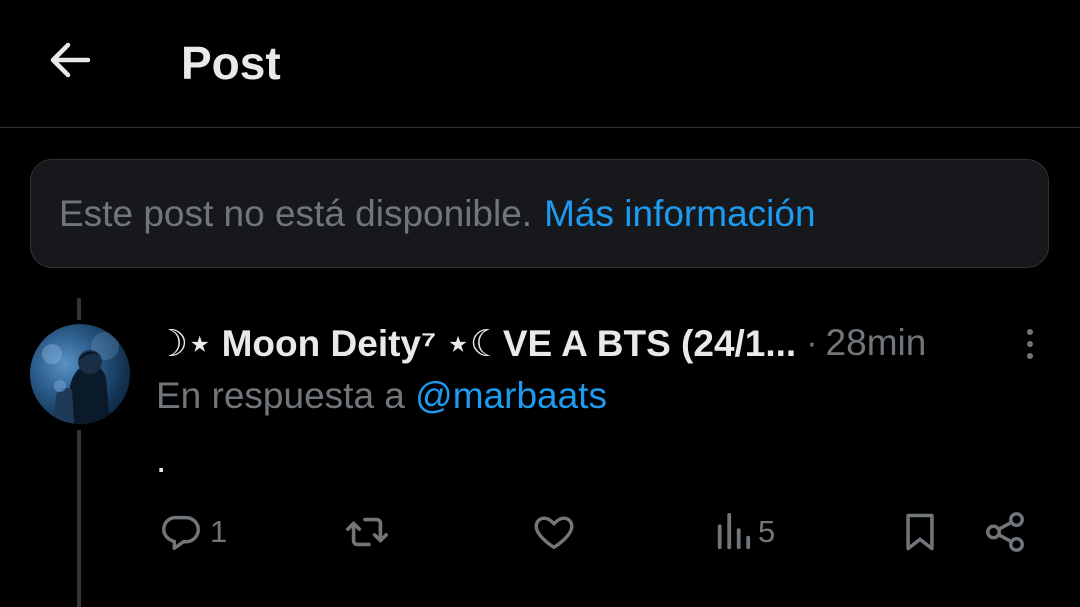 The height and width of the screenshot is (607, 1080). Describe the element at coordinates (767, 531) in the screenshot. I see `views-count: 5` at that location.